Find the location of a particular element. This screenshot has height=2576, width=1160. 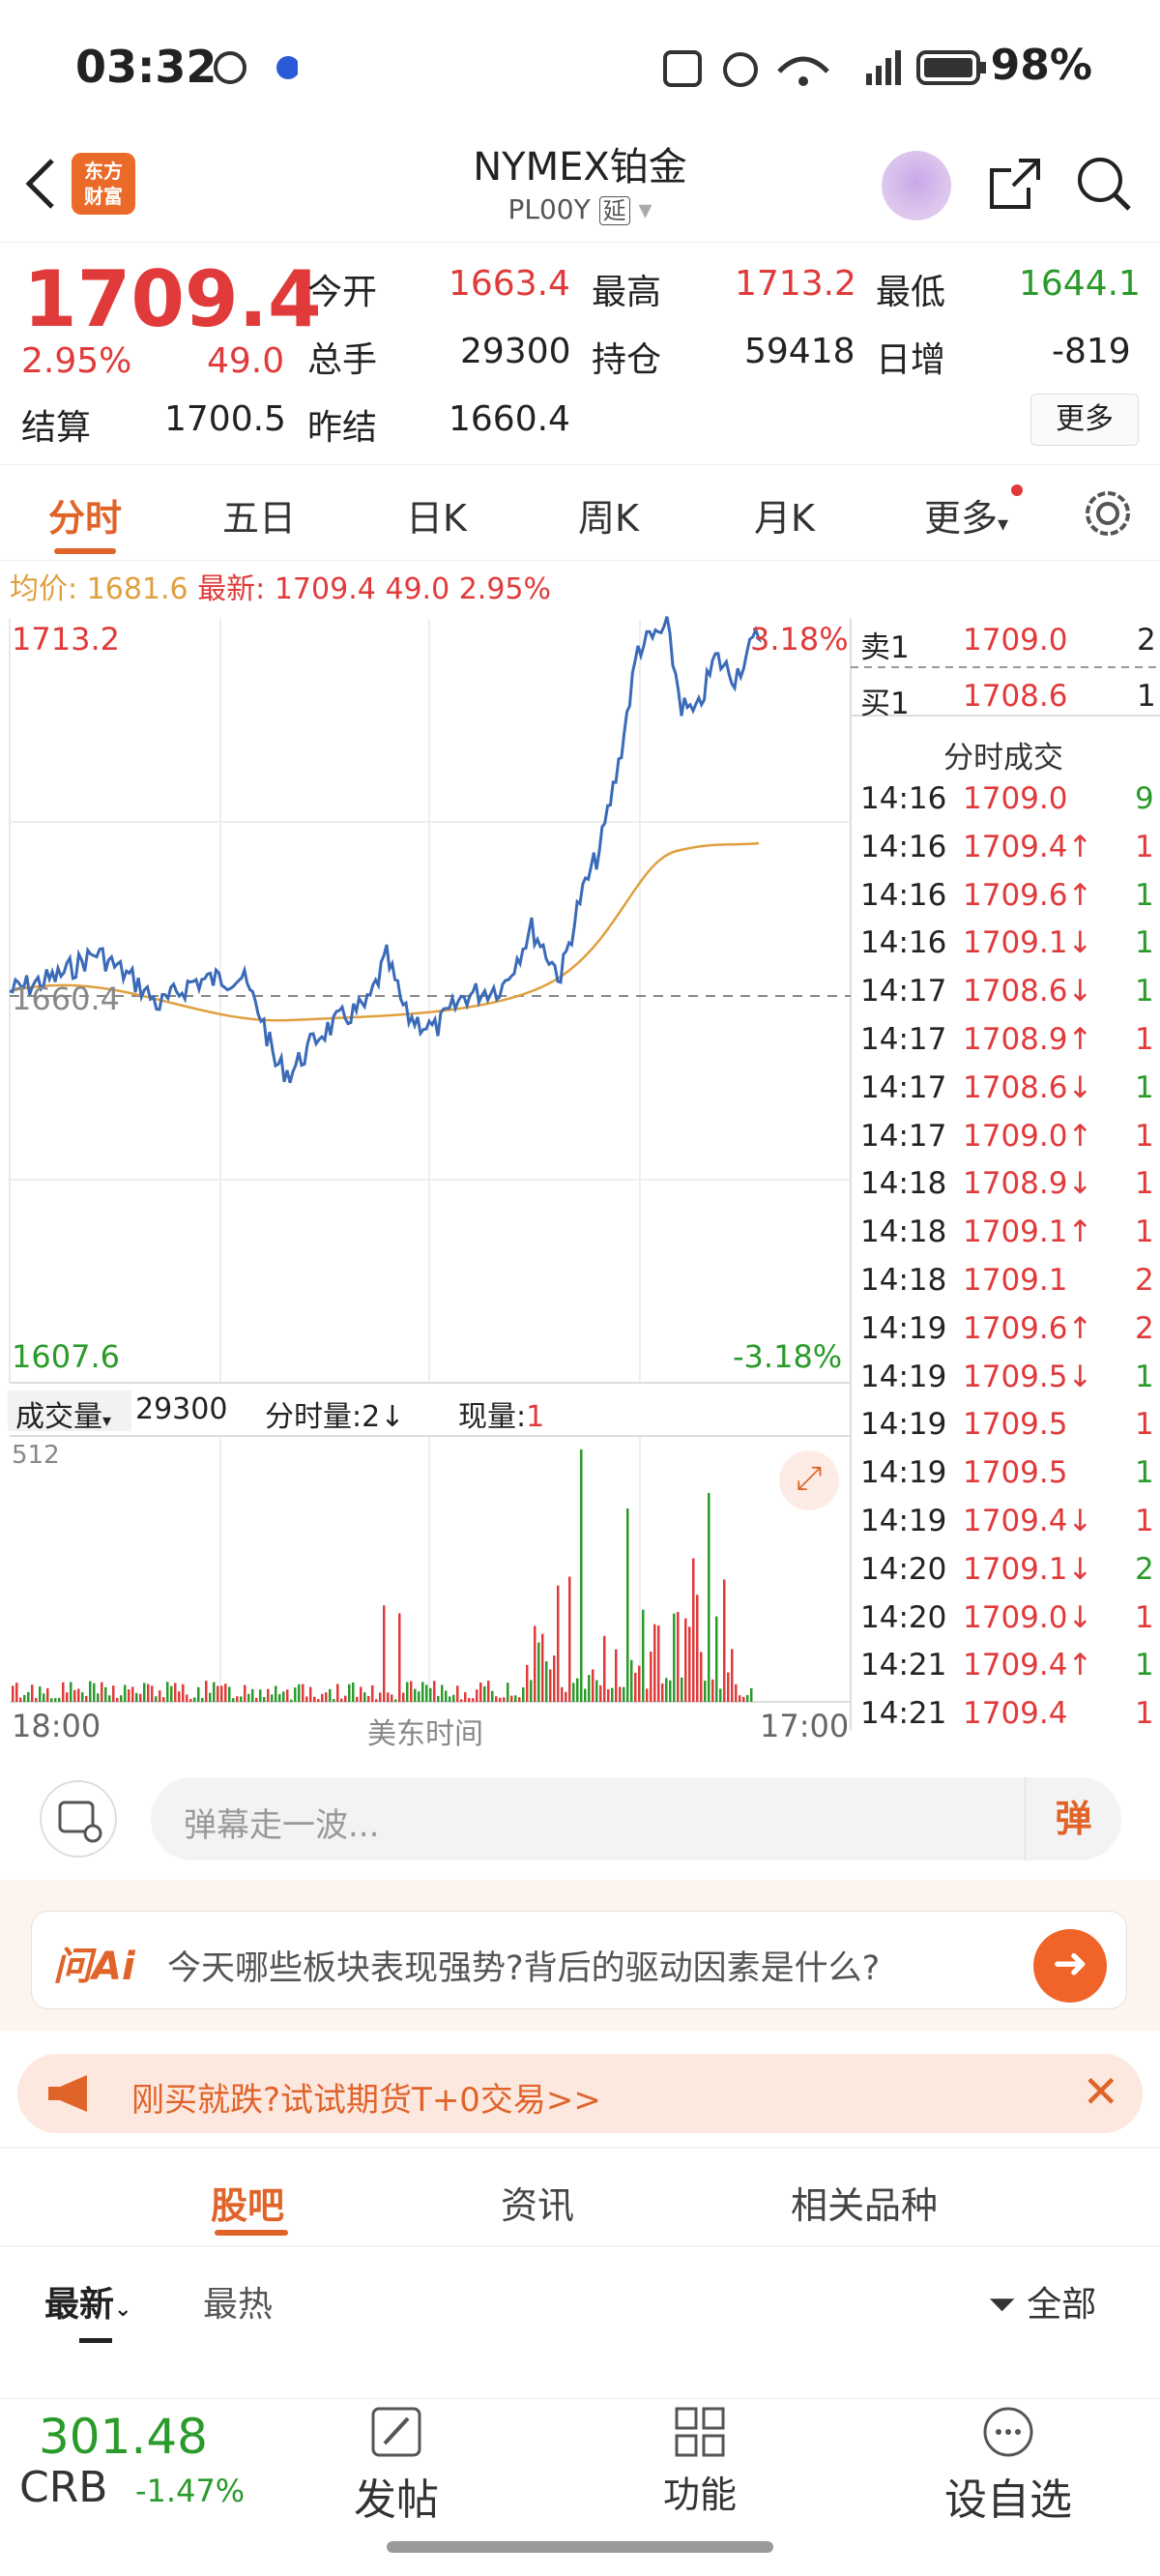

tick-row: 14:21 1709.4↑ 1 is located at coordinates (1010, 1670).